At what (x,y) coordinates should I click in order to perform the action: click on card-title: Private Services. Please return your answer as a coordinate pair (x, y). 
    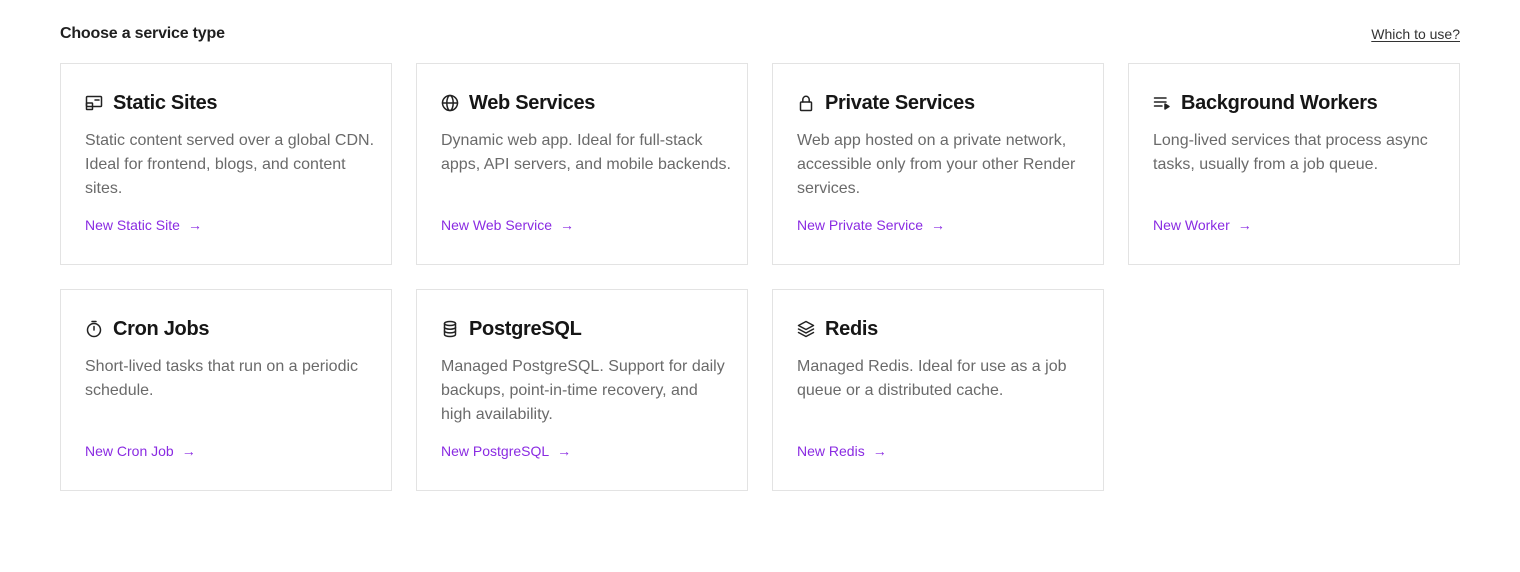
    Looking at the image, I should click on (900, 102).